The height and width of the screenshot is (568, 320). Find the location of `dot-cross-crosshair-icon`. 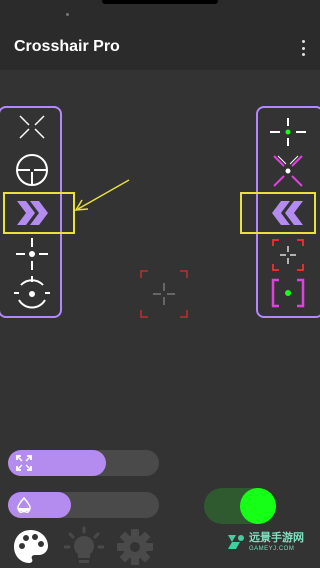

dot-cross-crosshair-icon is located at coordinates (32, 255).